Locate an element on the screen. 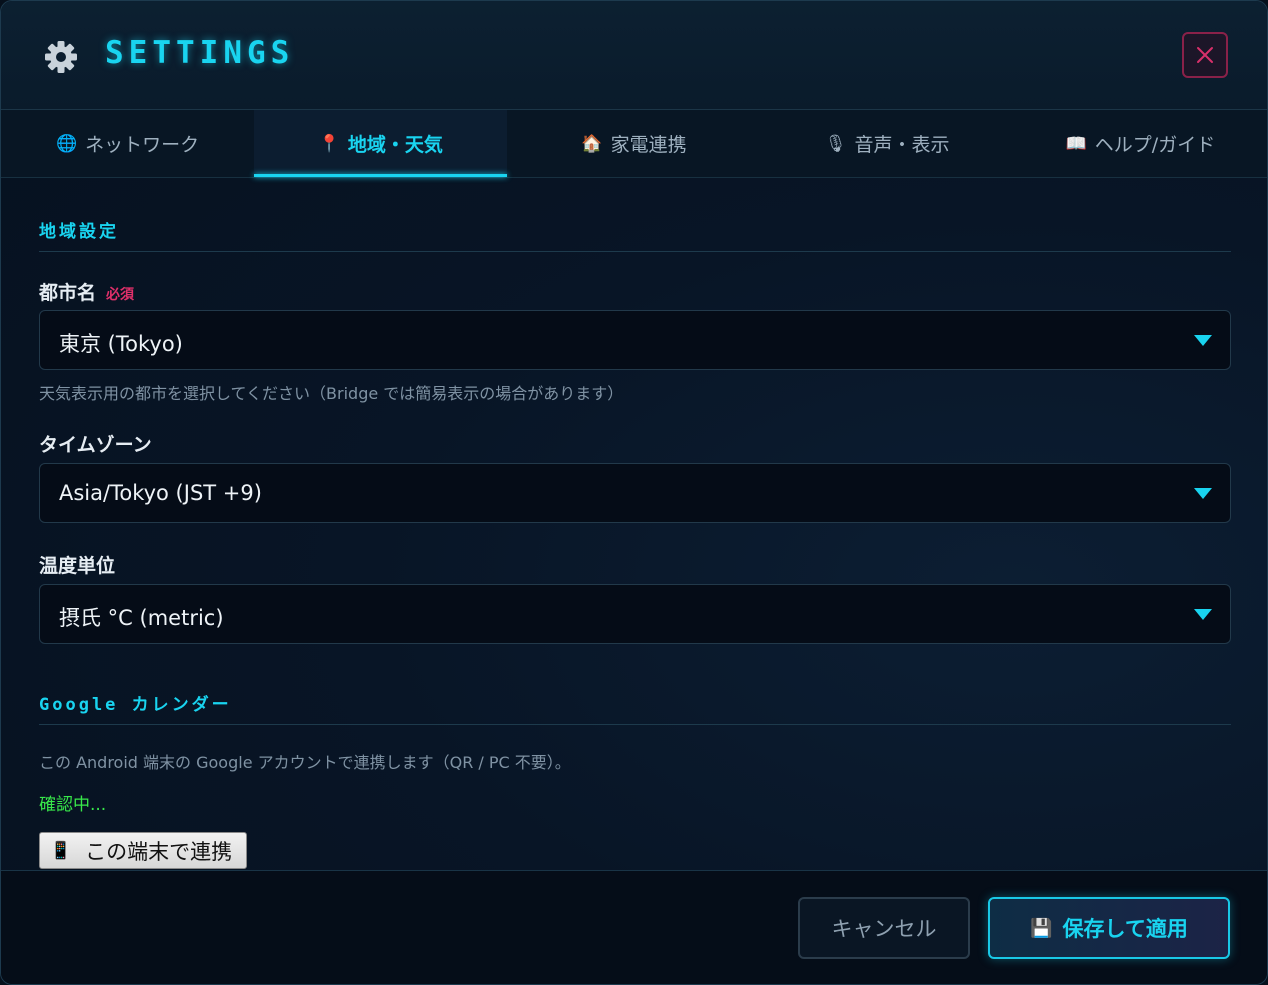  required-badge: 必須 is located at coordinates (120, 295).